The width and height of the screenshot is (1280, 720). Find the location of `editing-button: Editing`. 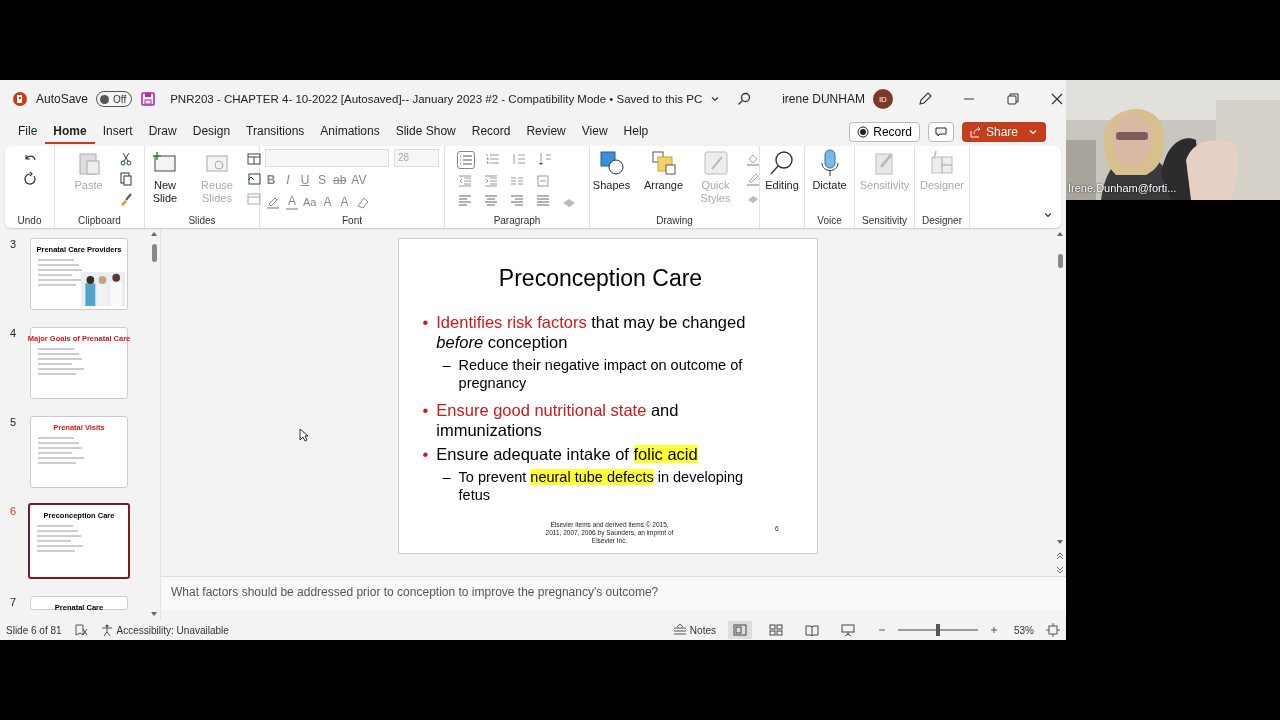

editing-button: Editing is located at coordinates (782, 170).